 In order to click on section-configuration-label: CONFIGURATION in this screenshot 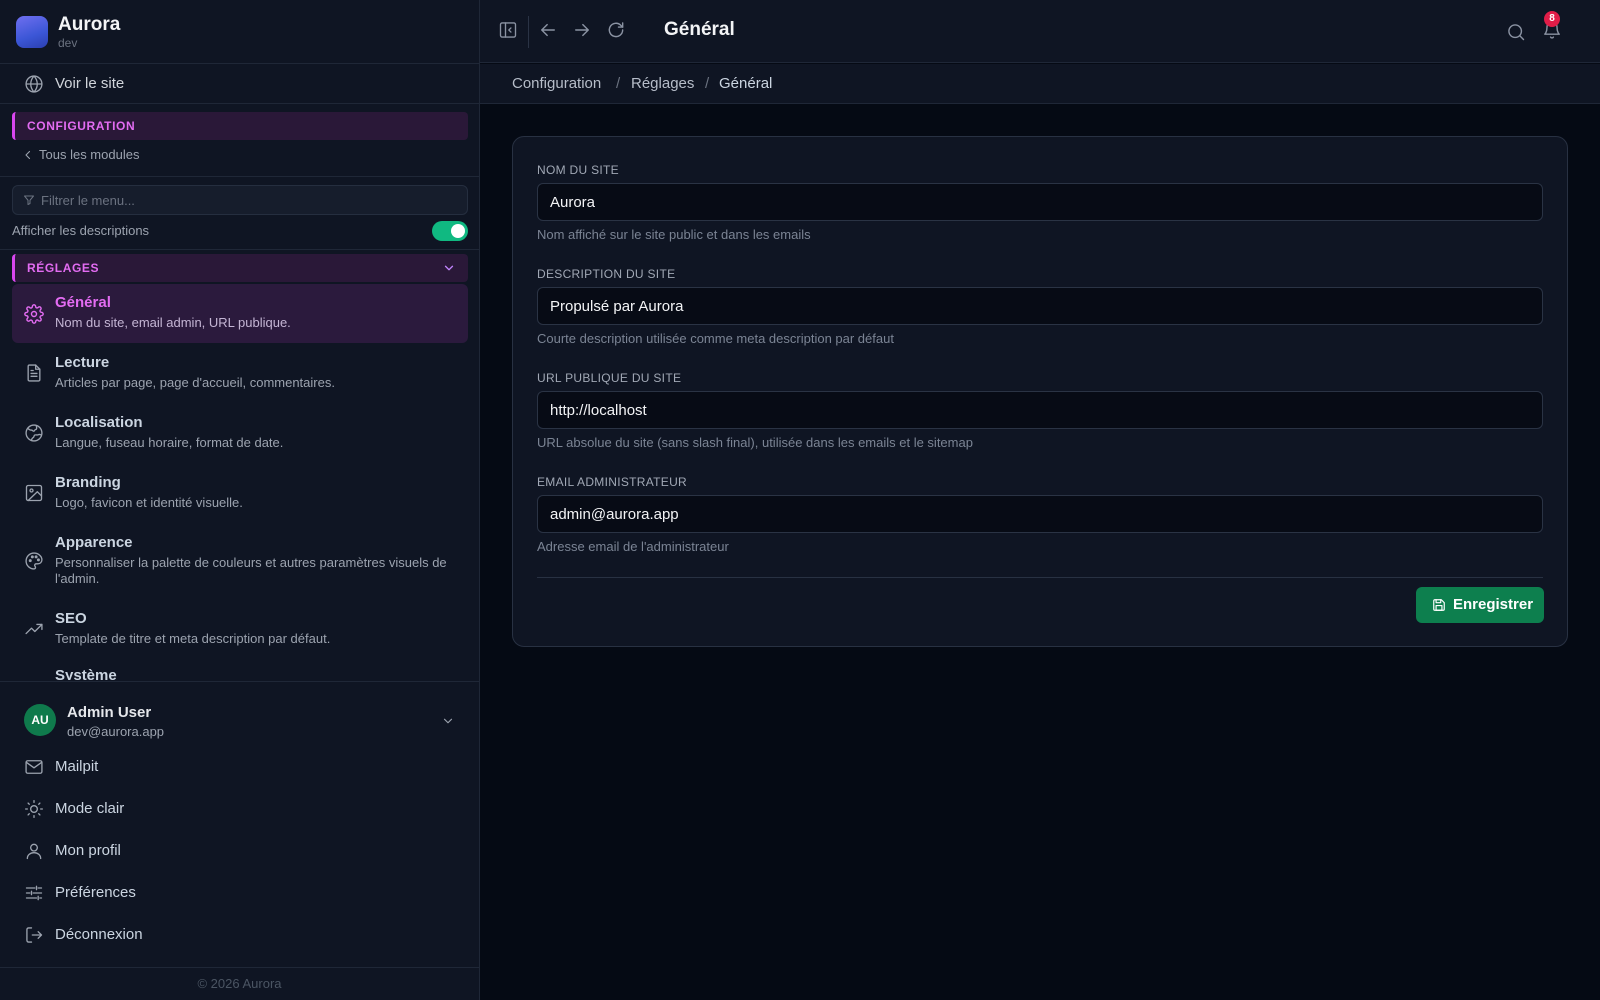, I will do `click(81, 126)`.